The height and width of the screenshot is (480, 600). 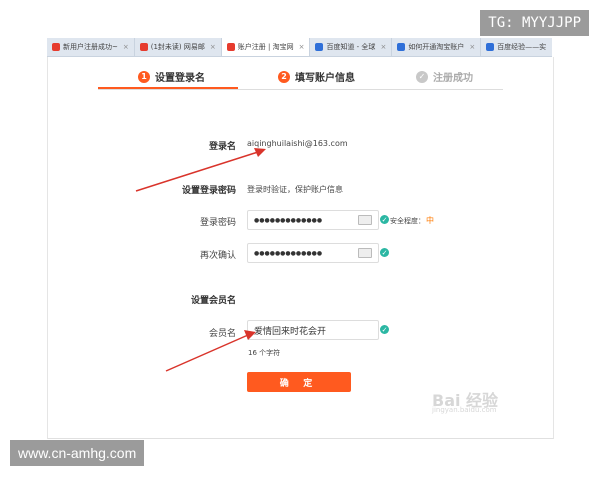 I want to click on arrow-head, so click(x=250, y=335).